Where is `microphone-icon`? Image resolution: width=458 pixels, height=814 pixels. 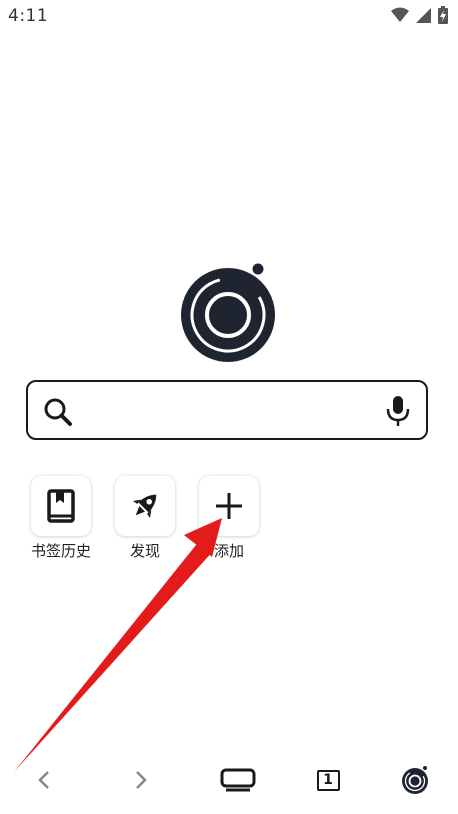
microphone-icon is located at coordinates (398, 411).